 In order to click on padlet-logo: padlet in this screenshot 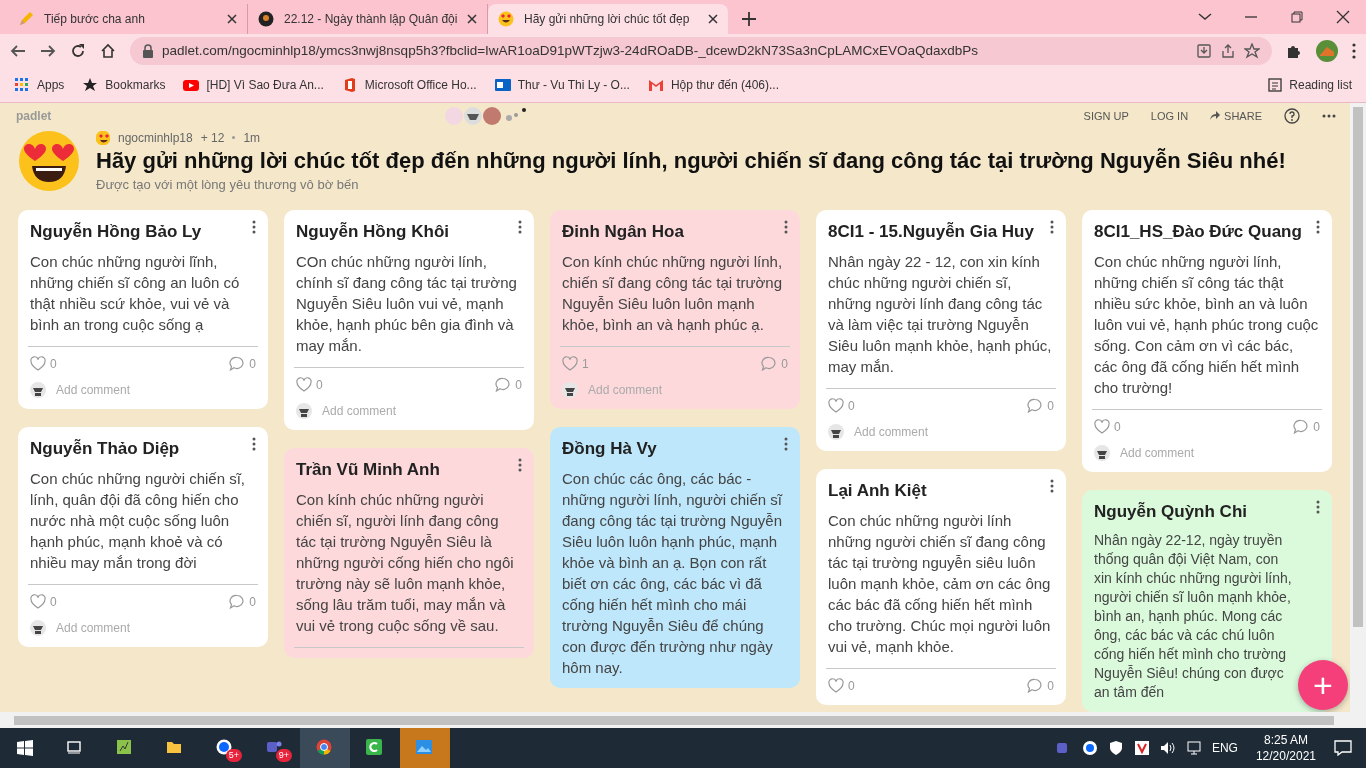, I will do `click(34, 115)`.